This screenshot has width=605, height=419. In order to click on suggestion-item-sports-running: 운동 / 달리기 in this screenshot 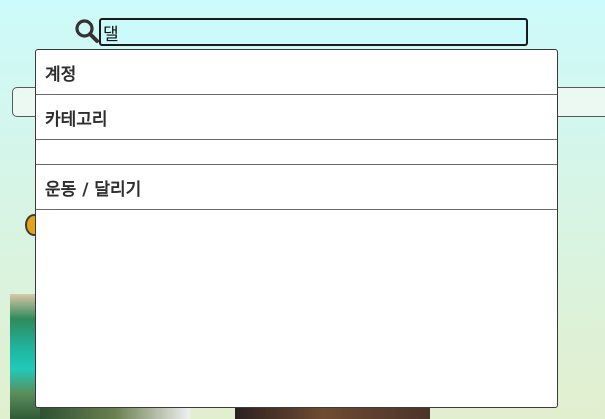, I will do `click(296, 187)`.